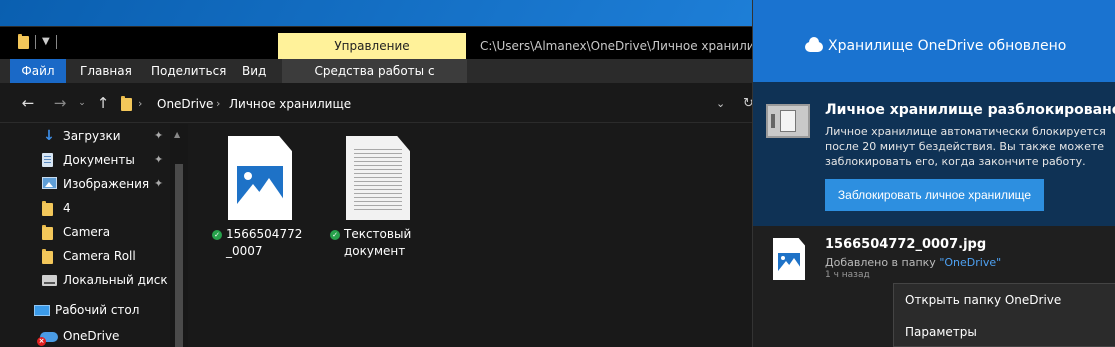 This screenshot has height=347, width=1115. What do you see at coordinates (720, 104) in the screenshot?
I see `address-dropdown-chevron-icon: ⌄` at bounding box center [720, 104].